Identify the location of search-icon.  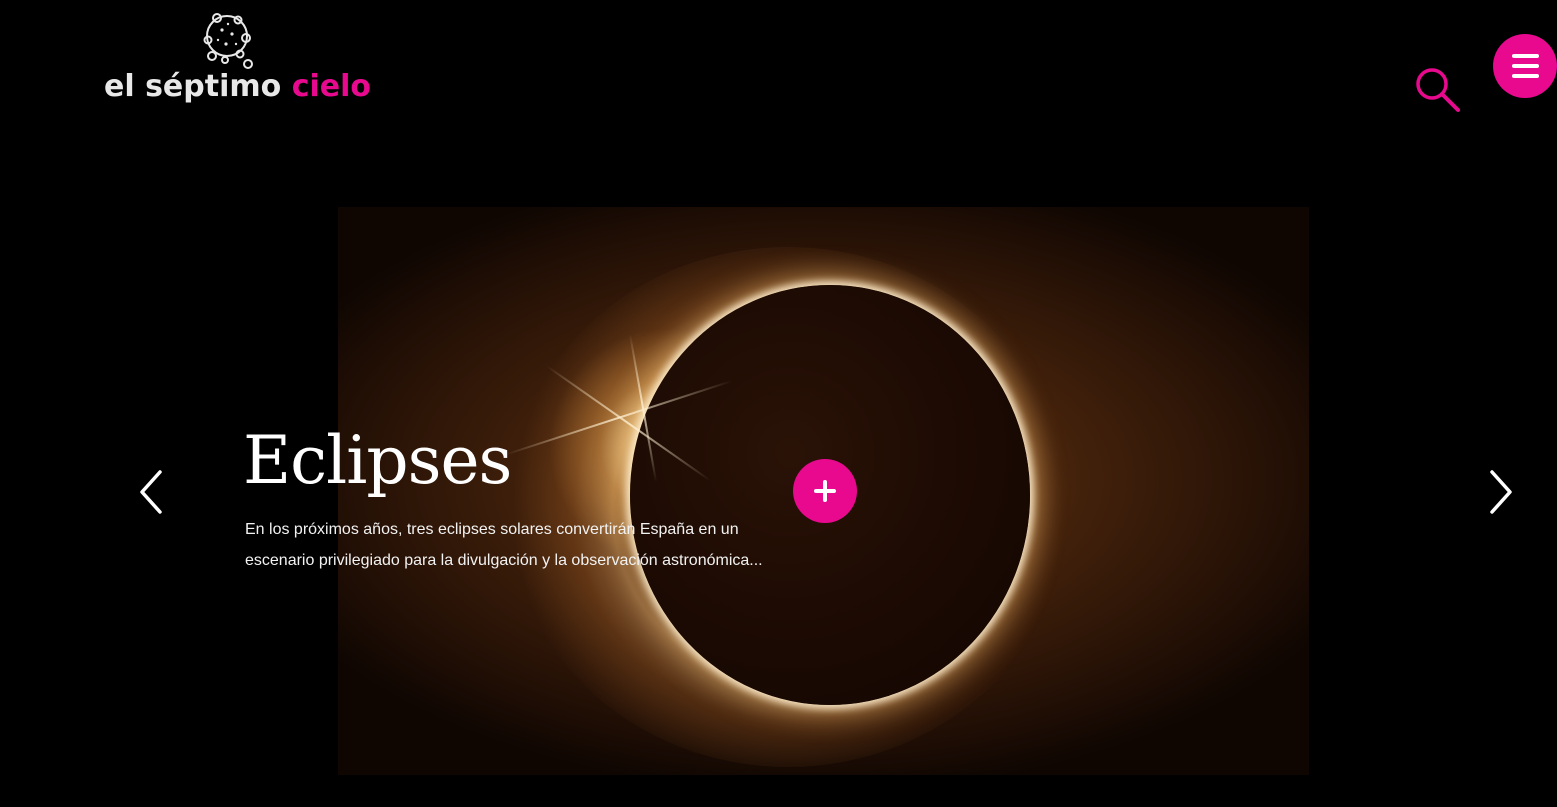
(1438, 90).